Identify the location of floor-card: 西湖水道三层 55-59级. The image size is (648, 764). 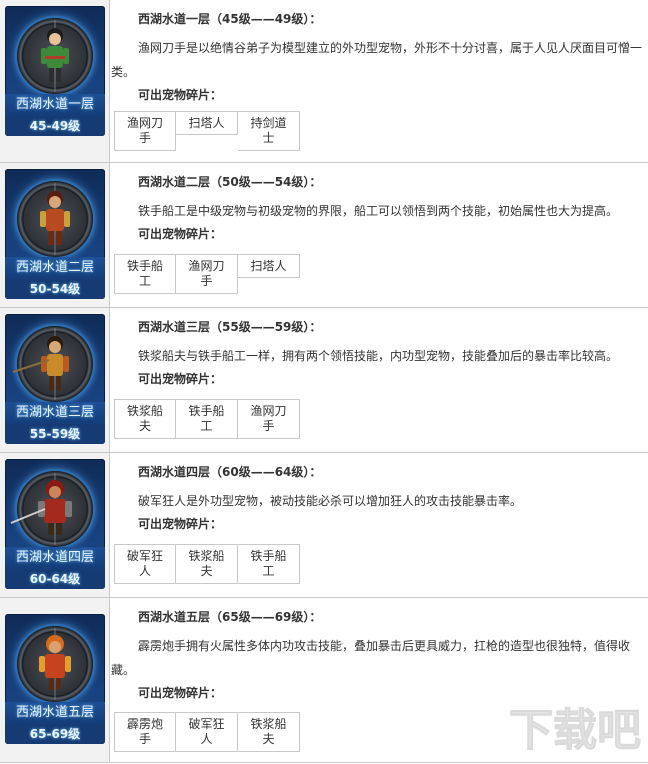
(55, 379).